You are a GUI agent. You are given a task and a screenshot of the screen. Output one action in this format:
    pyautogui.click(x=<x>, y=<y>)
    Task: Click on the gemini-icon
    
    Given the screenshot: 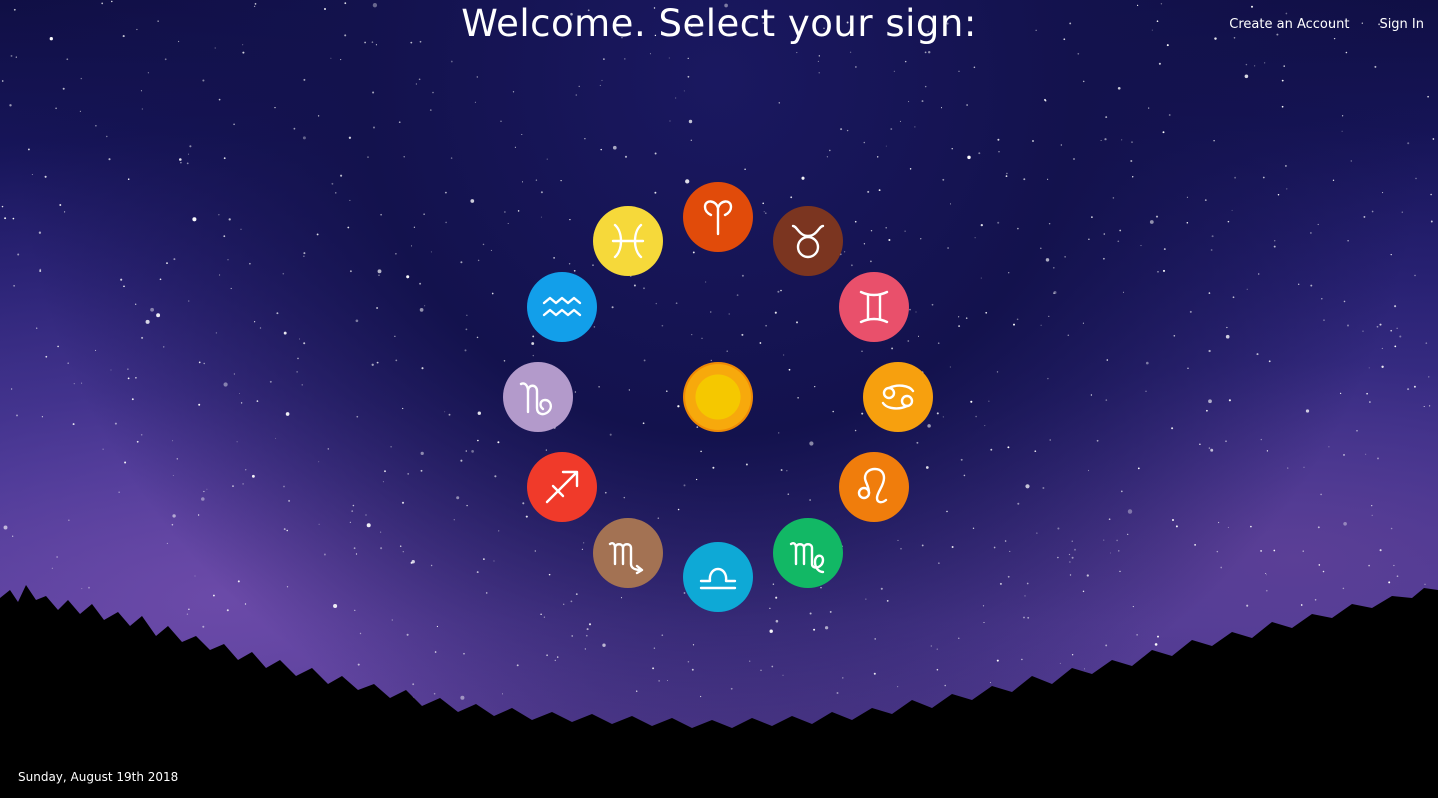 What is the action you would take?
    pyautogui.click(x=874, y=307)
    